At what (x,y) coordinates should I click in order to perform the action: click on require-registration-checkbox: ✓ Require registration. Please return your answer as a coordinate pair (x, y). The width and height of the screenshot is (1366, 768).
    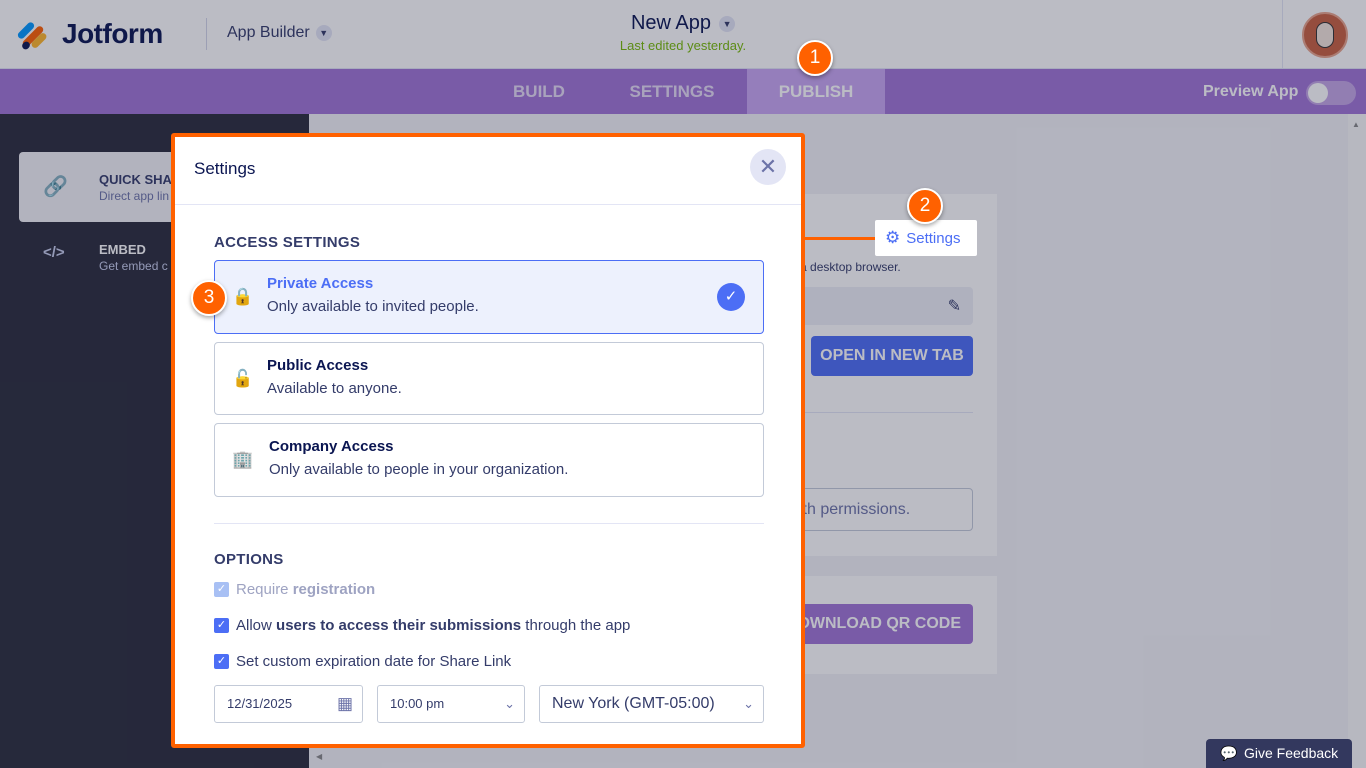
    Looking at the image, I should click on (294, 589).